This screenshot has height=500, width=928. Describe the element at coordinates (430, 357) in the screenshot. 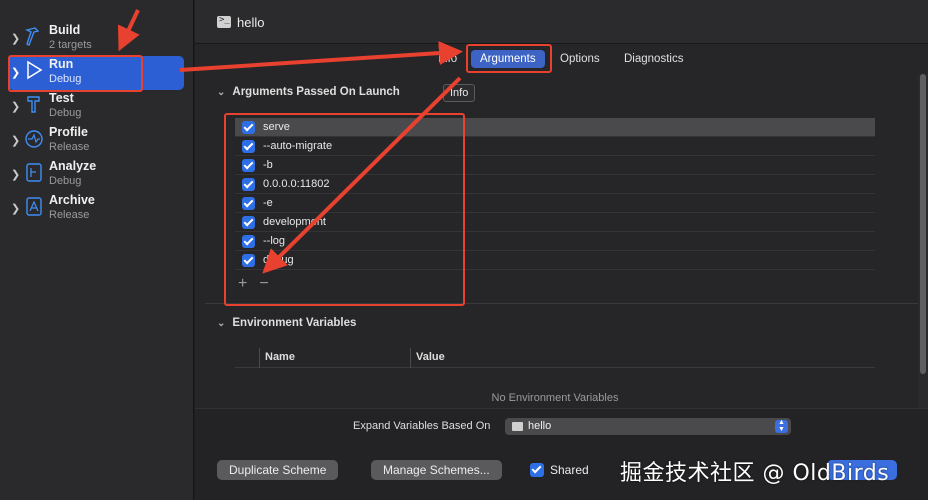

I see `column-header-value: Value` at that location.